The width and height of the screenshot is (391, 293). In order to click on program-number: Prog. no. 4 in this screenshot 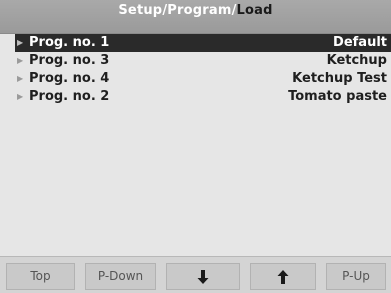, I will do `click(69, 78)`.